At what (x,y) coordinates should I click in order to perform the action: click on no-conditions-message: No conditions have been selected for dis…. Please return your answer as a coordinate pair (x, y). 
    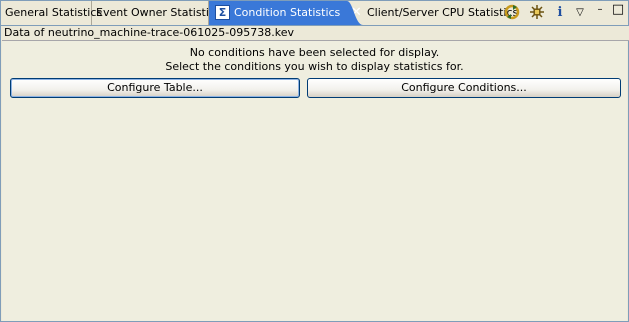
    Looking at the image, I should click on (314, 52).